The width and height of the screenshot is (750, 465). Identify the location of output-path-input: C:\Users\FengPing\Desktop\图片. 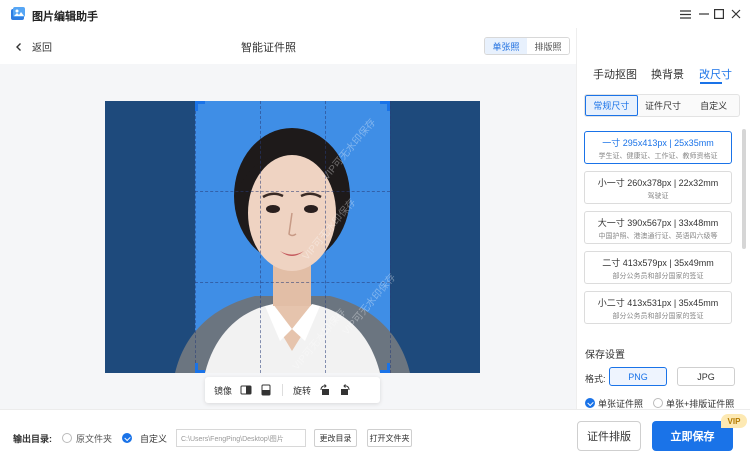
(241, 438).